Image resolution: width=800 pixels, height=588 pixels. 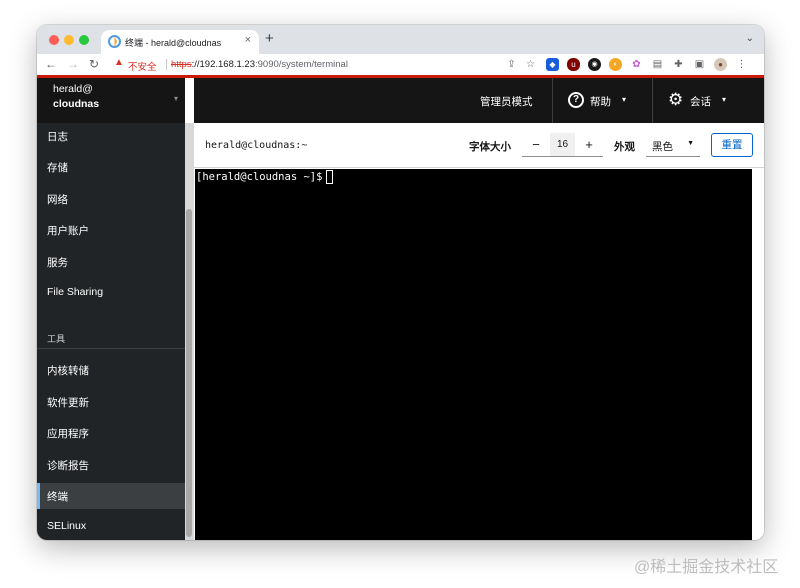 What do you see at coordinates (657, 64) in the screenshot?
I see `document-icon: ▤` at bounding box center [657, 64].